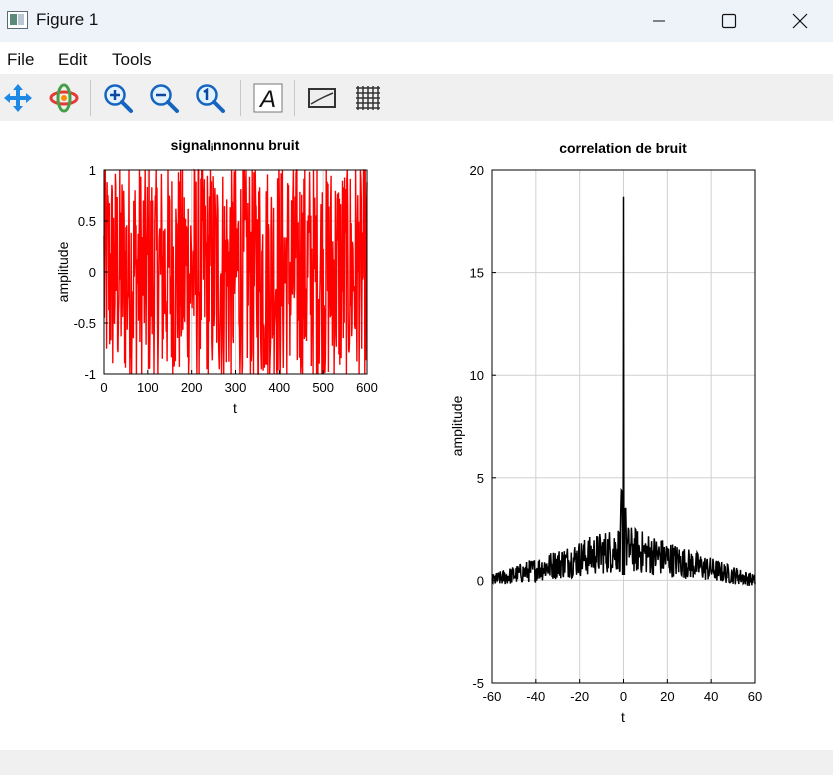 Image resolution: width=833 pixels, height=775 pixels. I want to click on maximize-icon, so click(729, 21).